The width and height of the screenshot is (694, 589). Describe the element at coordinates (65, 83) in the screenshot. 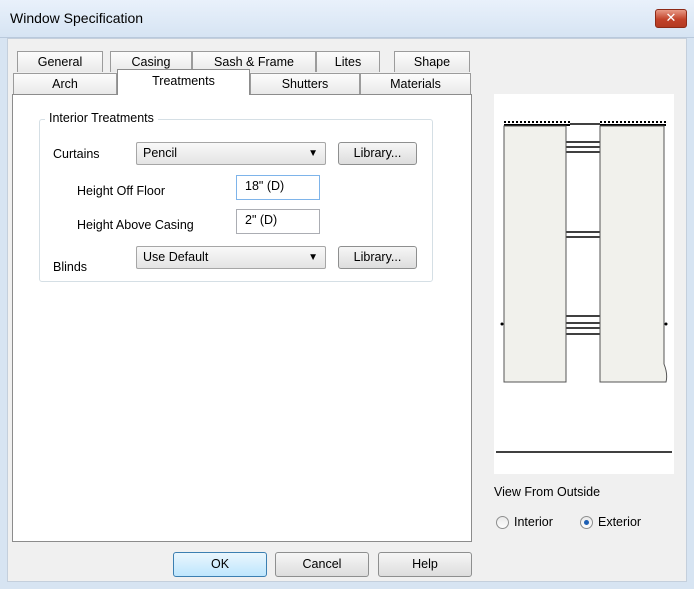

I see `tab-arch: Arch` at that location.